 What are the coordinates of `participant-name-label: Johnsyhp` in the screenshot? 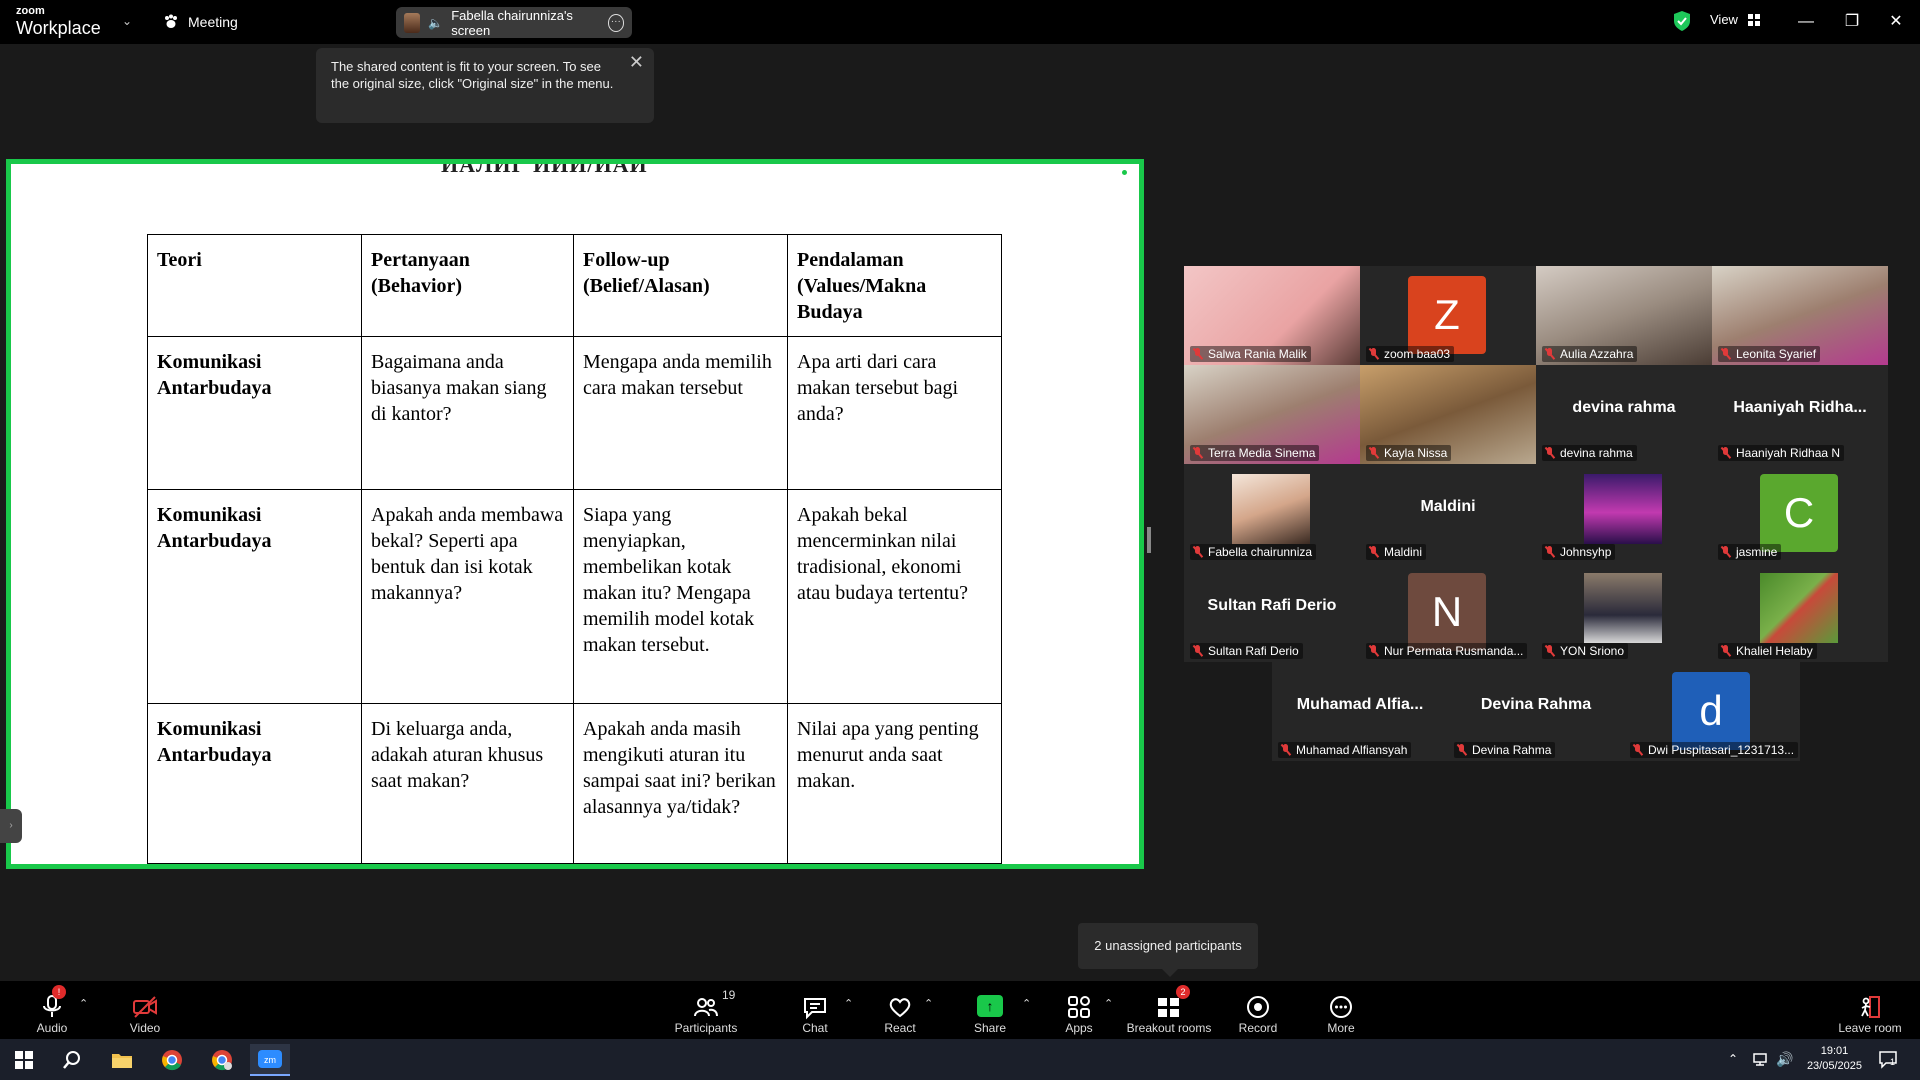 It's located at (1579, 552).